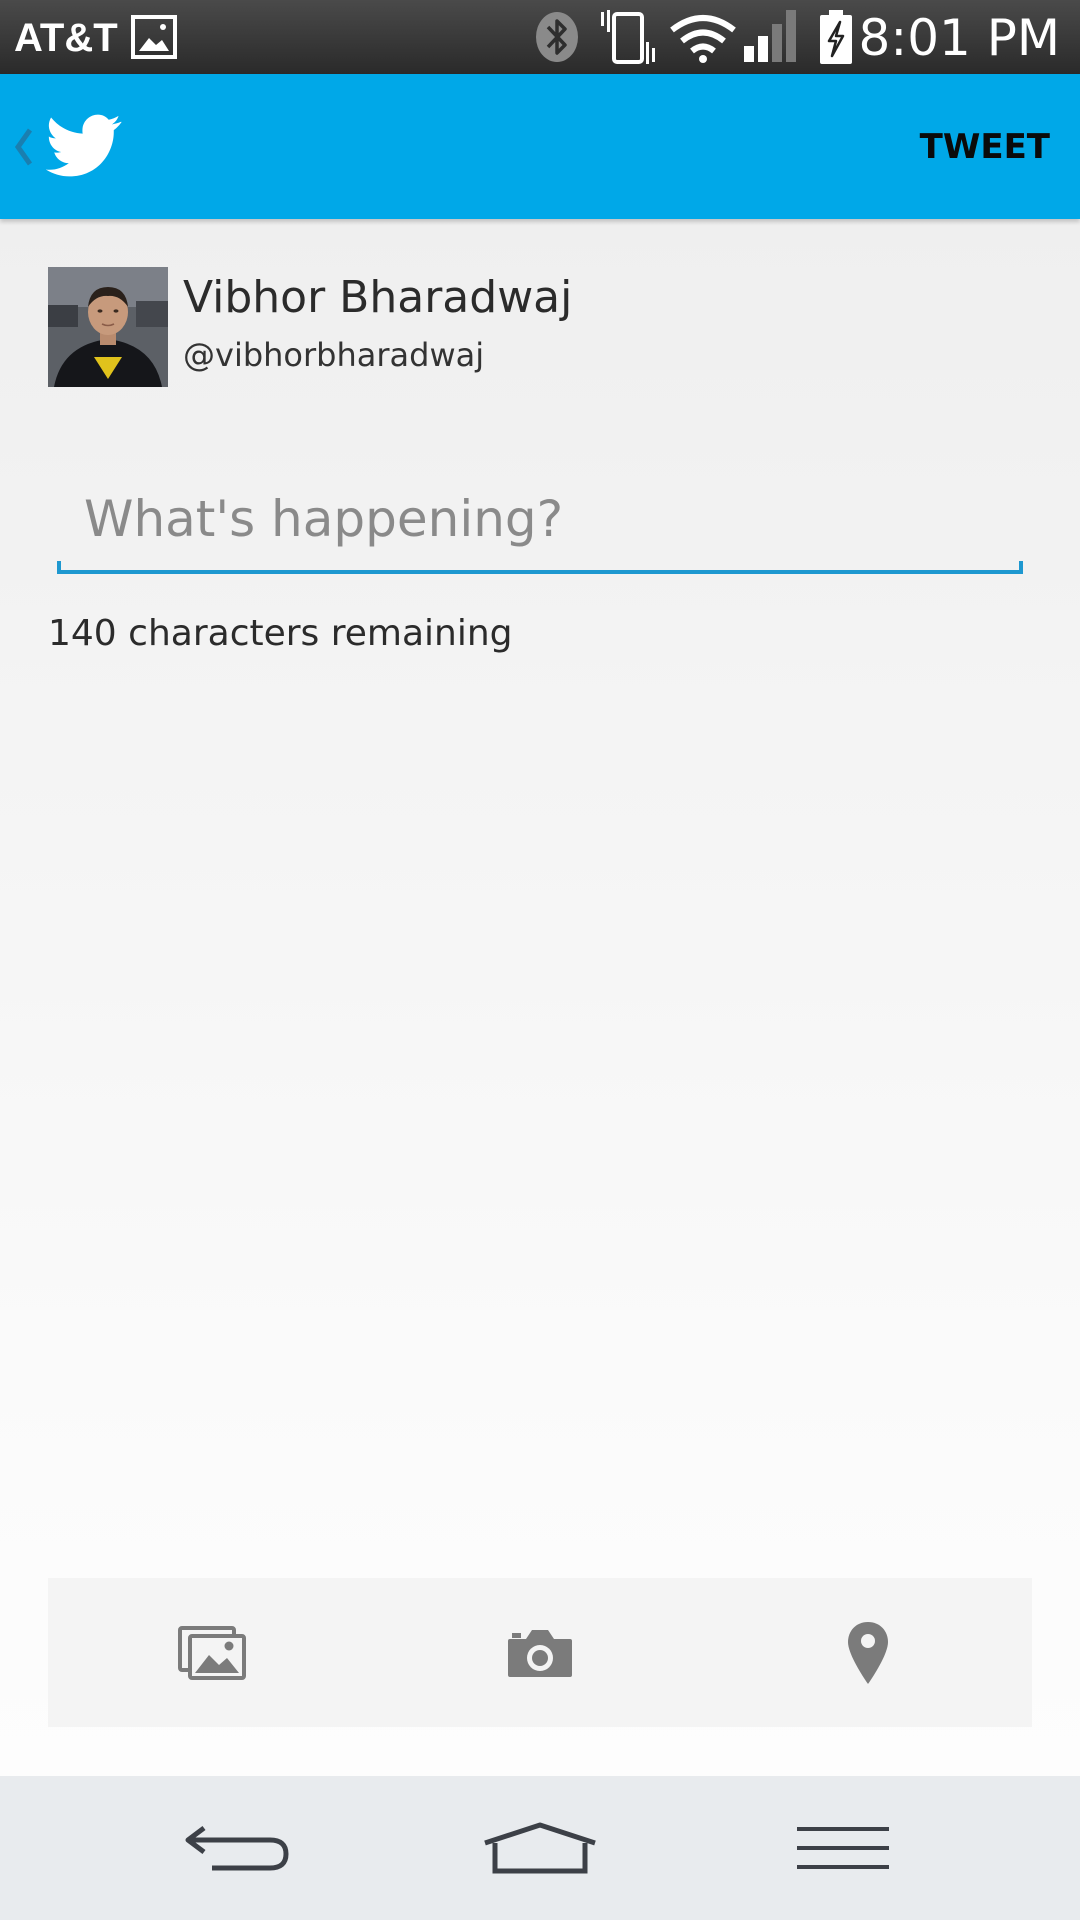  I want to click on signal-icon, so click(770, 36).